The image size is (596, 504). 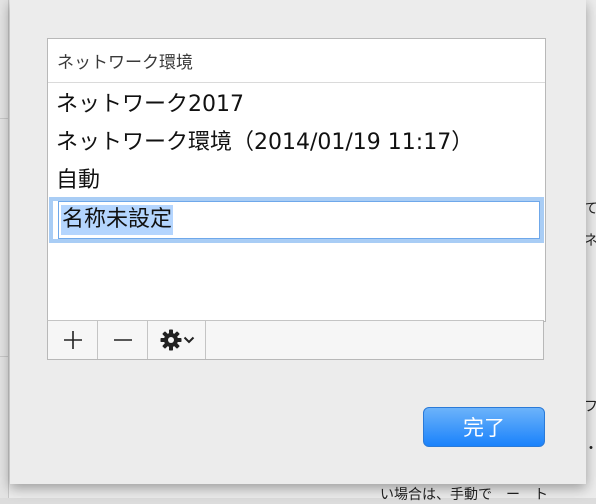 What do you see at coordinates (295, 340) in the screenshot?
I see `list-toolbar` at bounding box center [295, 340].